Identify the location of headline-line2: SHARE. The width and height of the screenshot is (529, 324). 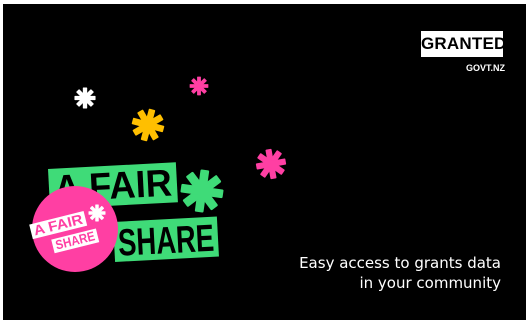
(166, 241).